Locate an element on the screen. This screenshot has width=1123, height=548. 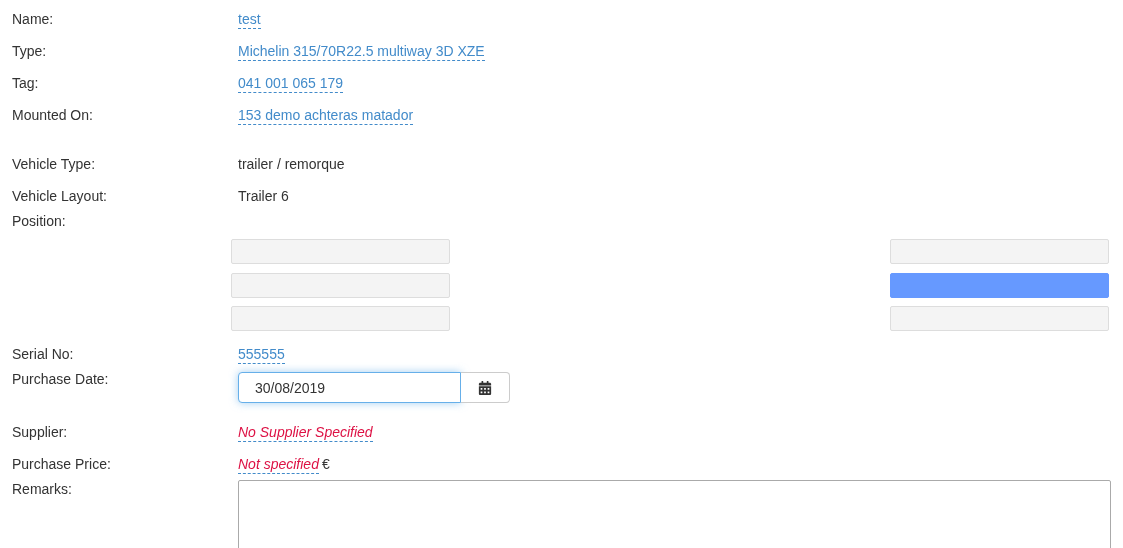
field-label: Name: is located at coordinates (33, 19).